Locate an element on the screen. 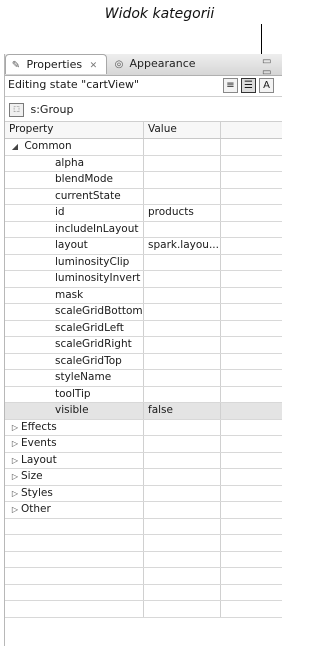 The height and width of the screenshot is (646, 320). properties-icon: ✎ is located at coordinates (16, 65).